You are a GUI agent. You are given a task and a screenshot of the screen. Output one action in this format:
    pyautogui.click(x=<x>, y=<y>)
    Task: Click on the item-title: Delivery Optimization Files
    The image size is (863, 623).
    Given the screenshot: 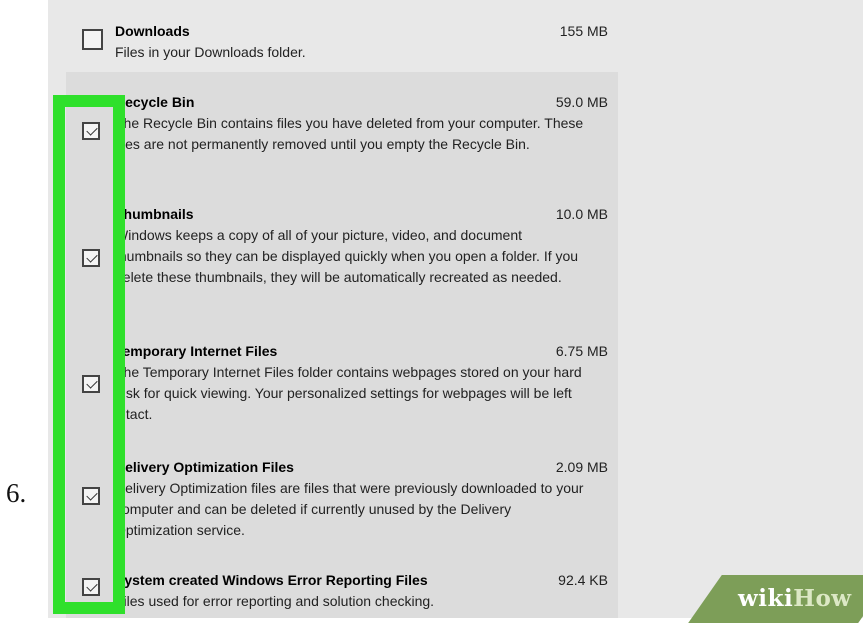 What is the action you would take?
    pyautogui.click(x=204, y=467)
    